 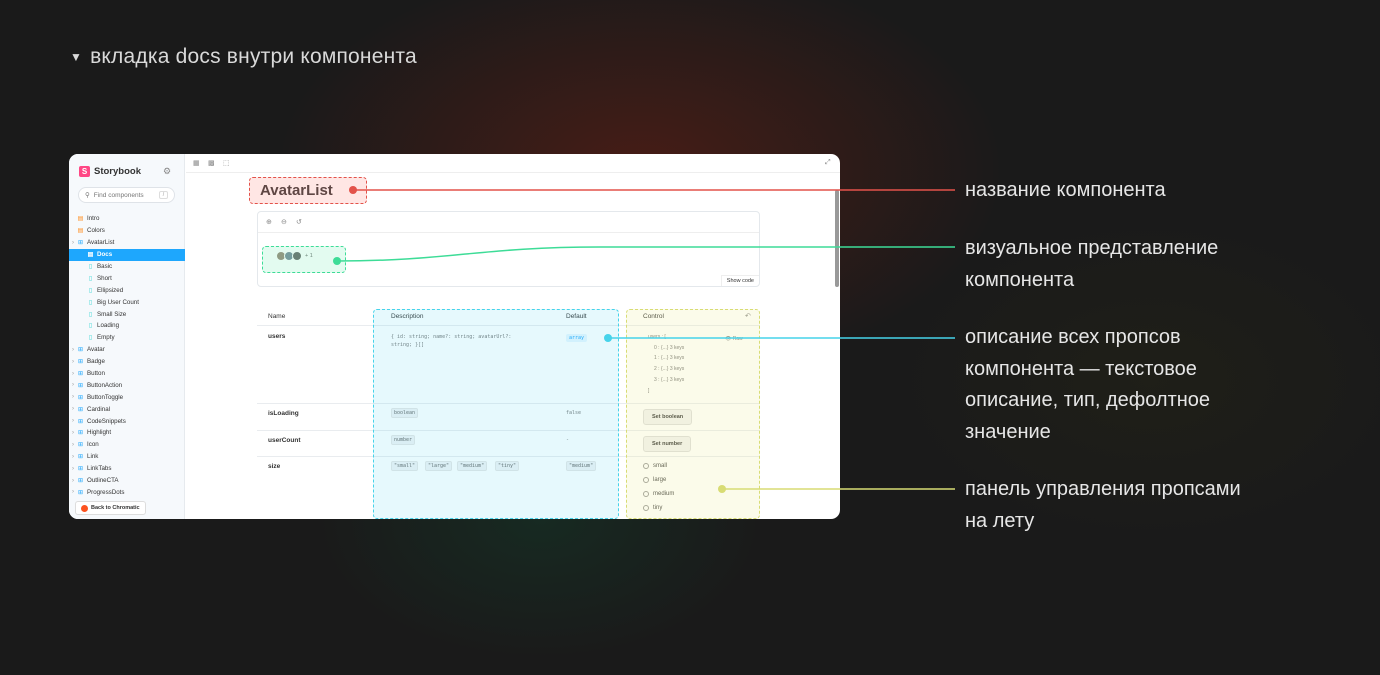 I want to click on annotation-line: описание всех пропсов, so click(x=1073, y=337).